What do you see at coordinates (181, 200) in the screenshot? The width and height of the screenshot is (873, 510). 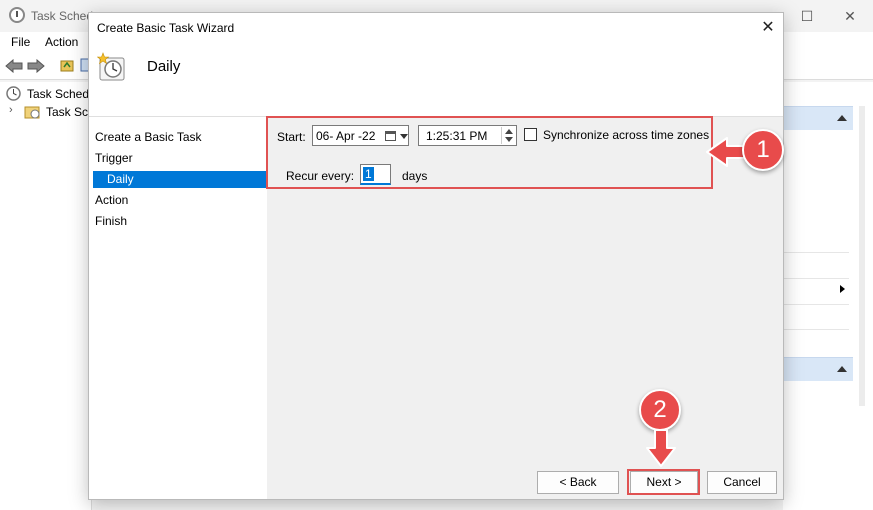 I see `nav-step-action: Action` at bounding box center [181, 200].